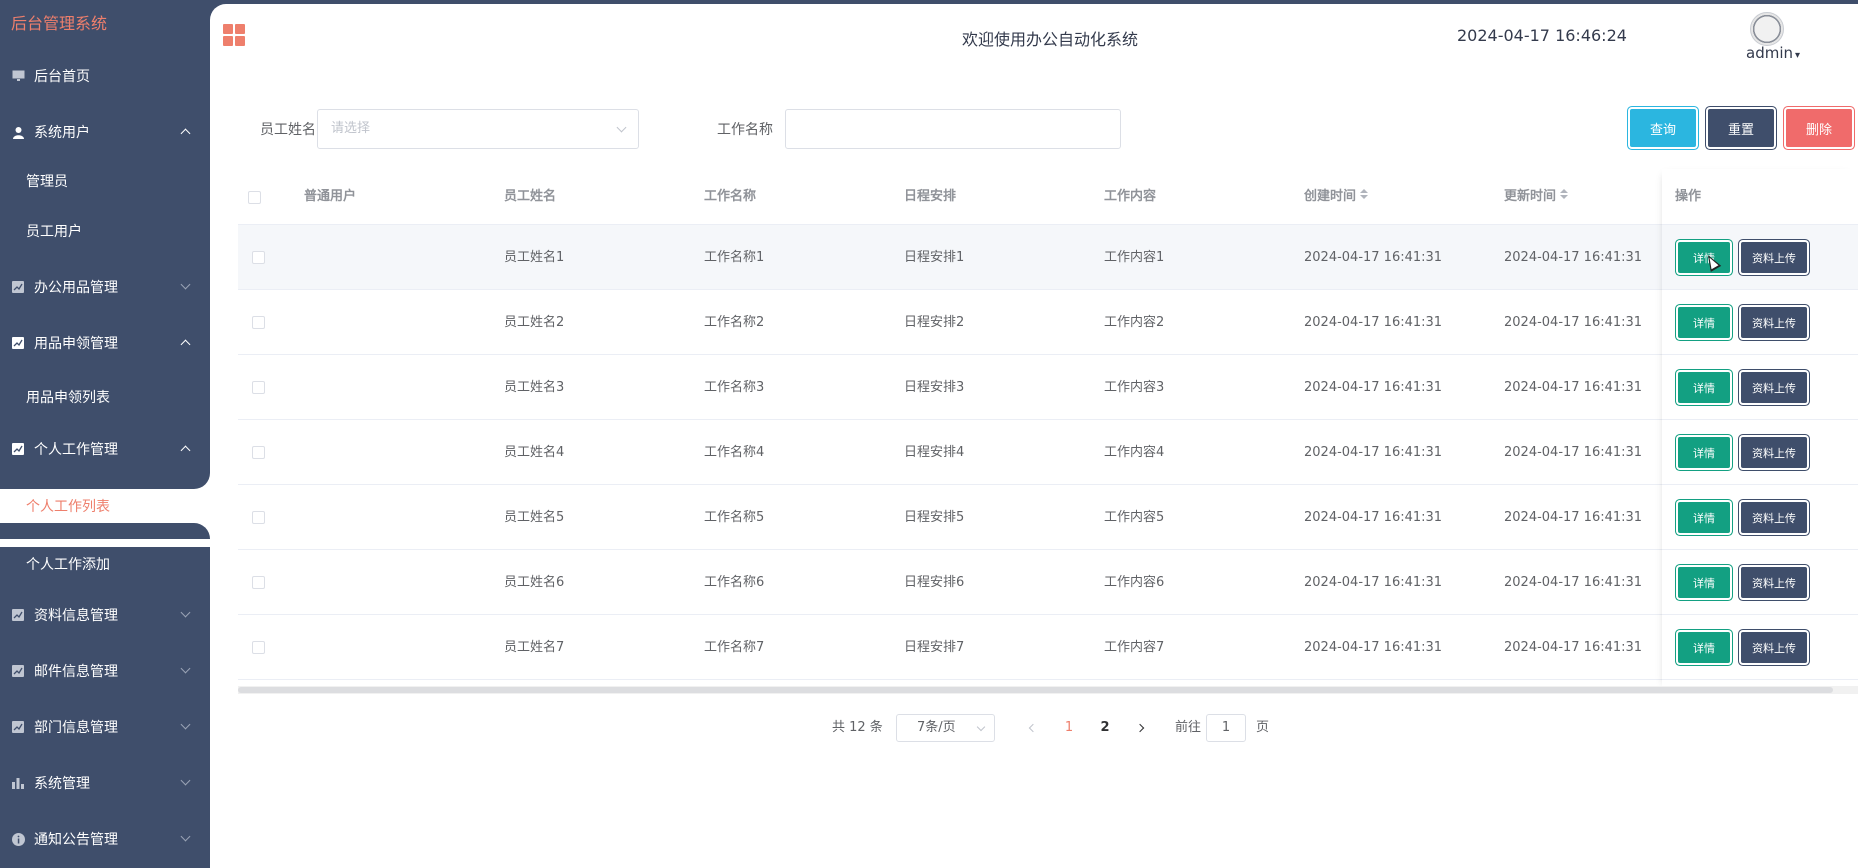  Describe the element at coordinates (953, 129) in the screenshot. I see `work-name-input` at that location.